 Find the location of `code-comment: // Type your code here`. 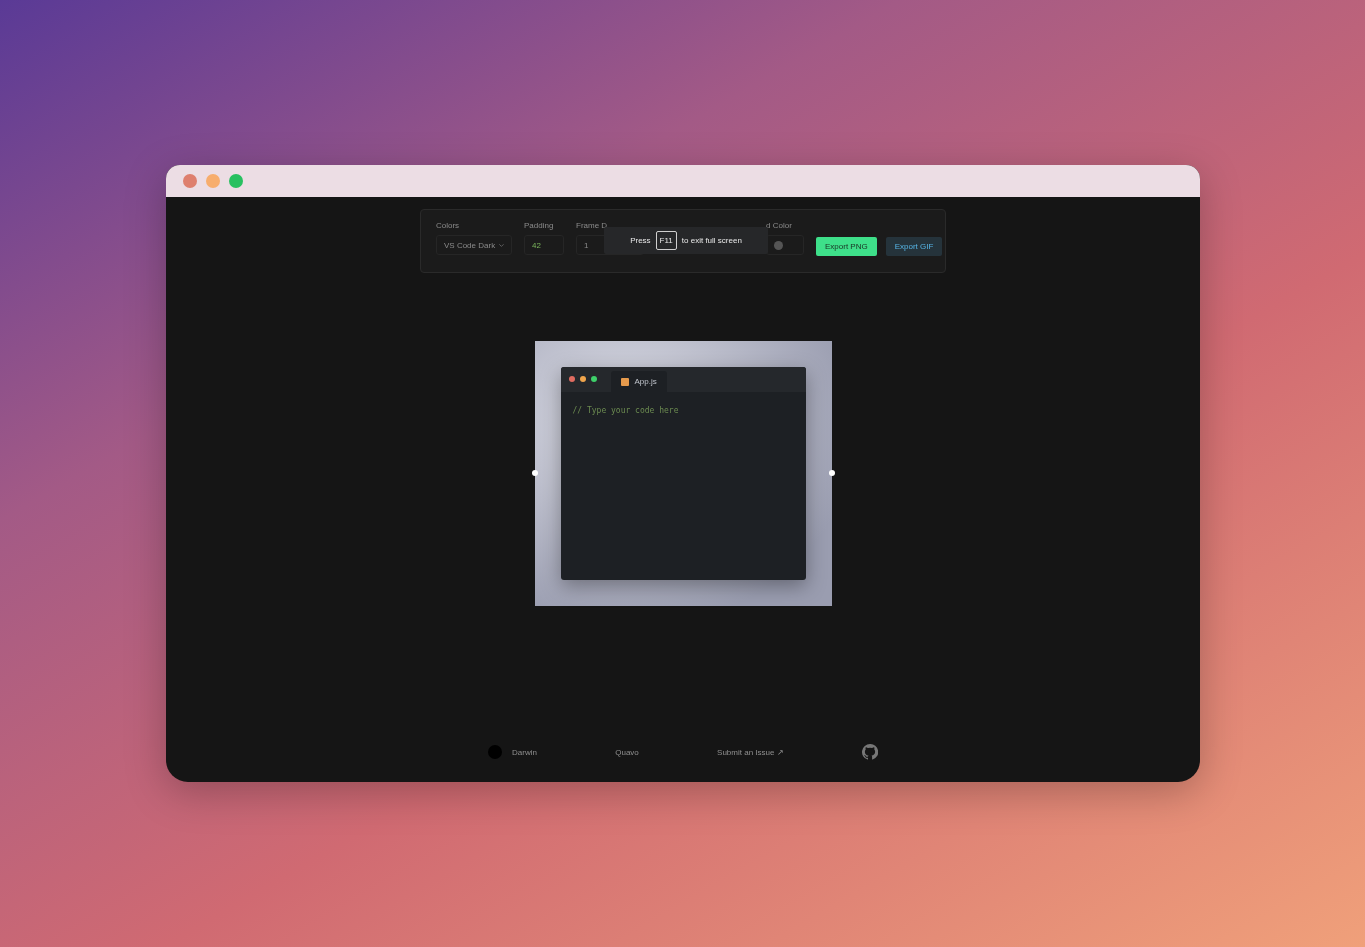

code-comment: // Type your code here is located at coordinates (625, 411).